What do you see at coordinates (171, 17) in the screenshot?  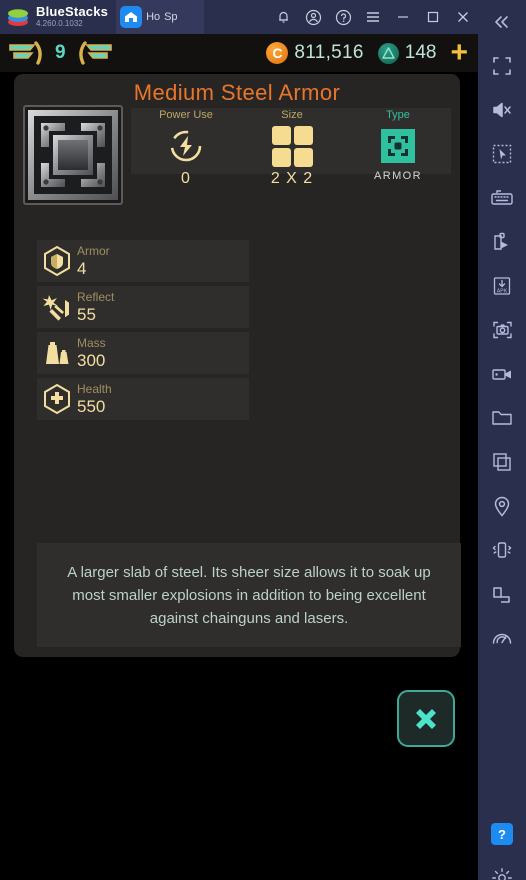 I see `tab-game-label: Sp` at bounding box center [171, 17].